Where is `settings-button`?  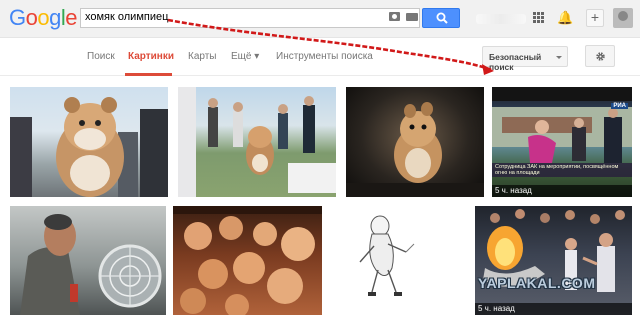
settings-button is located at coordinates (600, 56).